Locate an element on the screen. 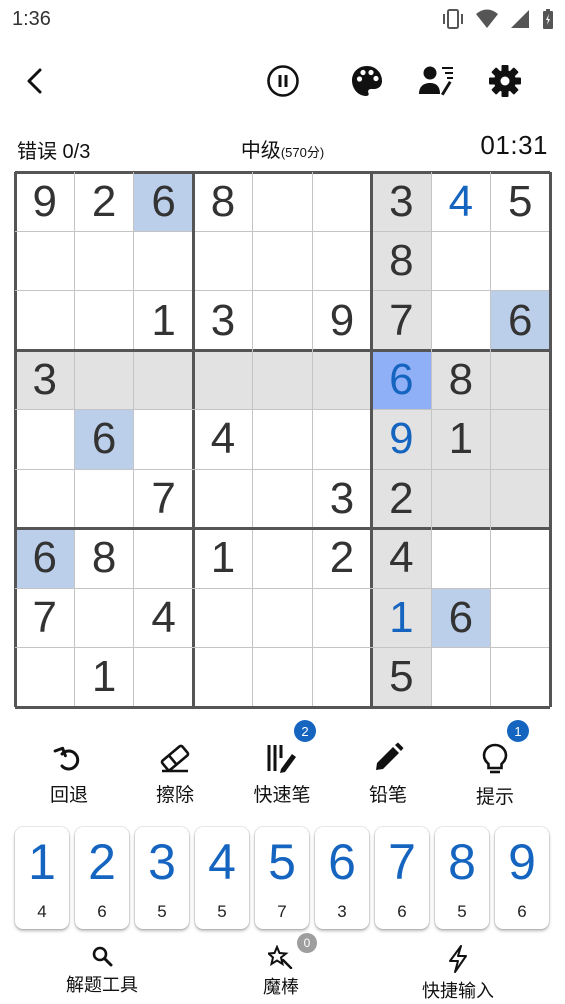 Image resolution: width=565 pixels, height=1004 pixels. number-key-6: 63 is located at coordinates (342, 878).